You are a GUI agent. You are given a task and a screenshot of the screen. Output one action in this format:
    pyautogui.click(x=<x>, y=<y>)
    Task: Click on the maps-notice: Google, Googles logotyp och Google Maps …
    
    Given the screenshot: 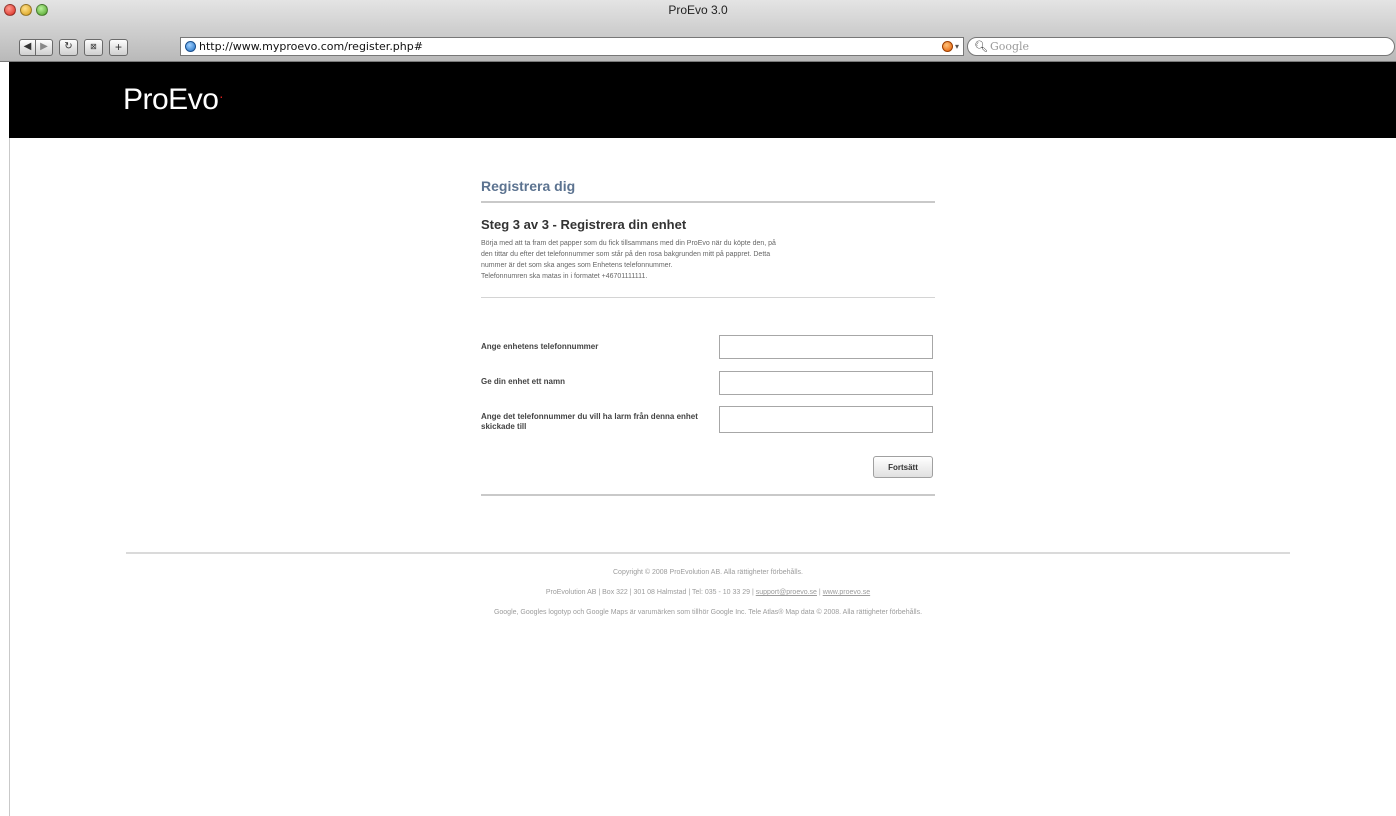 What is the action you would take?
    pyautogui.click(x=708, y=612)
    